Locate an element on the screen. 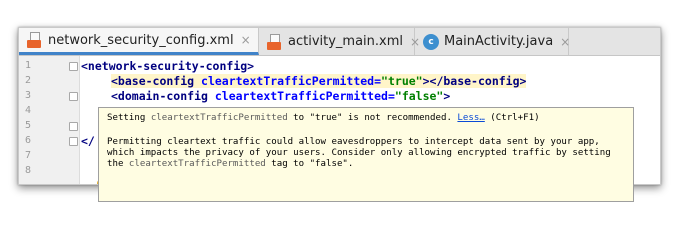 The height and width of the screenshot is (240, 680). code-line-6: </ is located at coordinates (88, 141).